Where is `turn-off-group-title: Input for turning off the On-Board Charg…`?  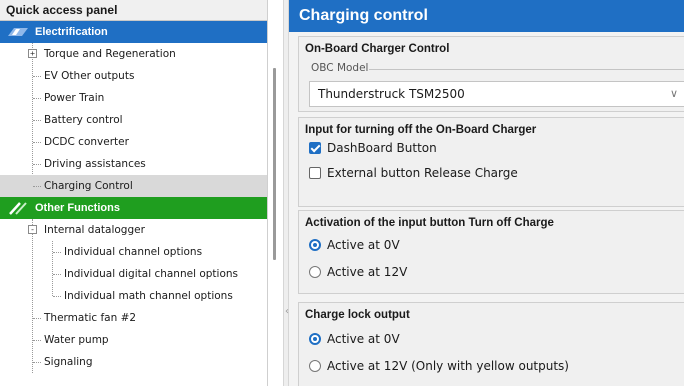 turn-off-group-title: Input for turning off the On-Board Charg… is located at coordinates (421, 130).